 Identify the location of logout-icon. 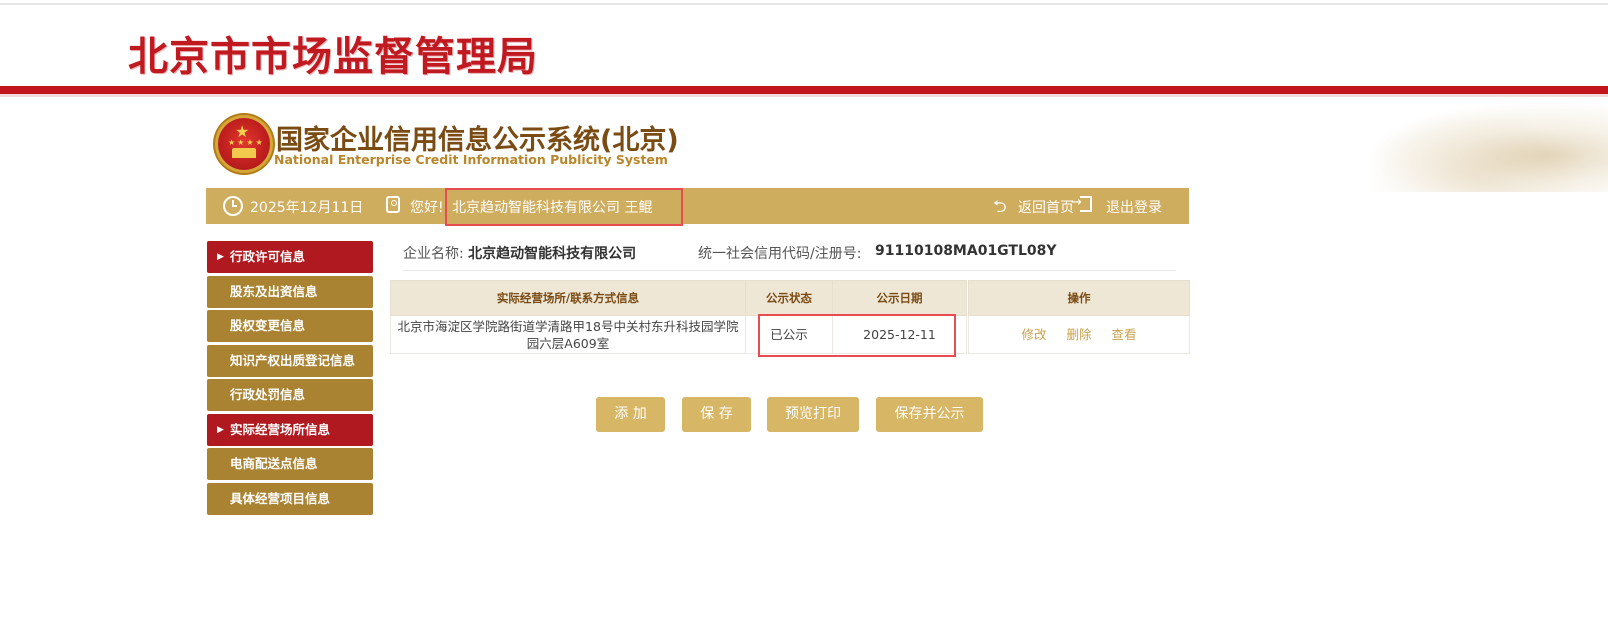
(1081, 203).